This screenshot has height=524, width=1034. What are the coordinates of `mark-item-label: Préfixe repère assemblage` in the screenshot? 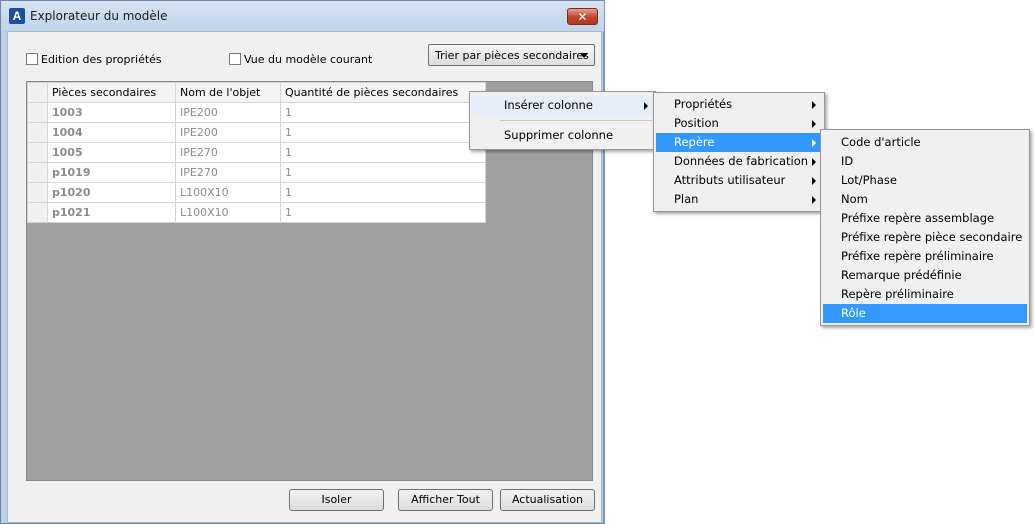 It's located at (918, 218).